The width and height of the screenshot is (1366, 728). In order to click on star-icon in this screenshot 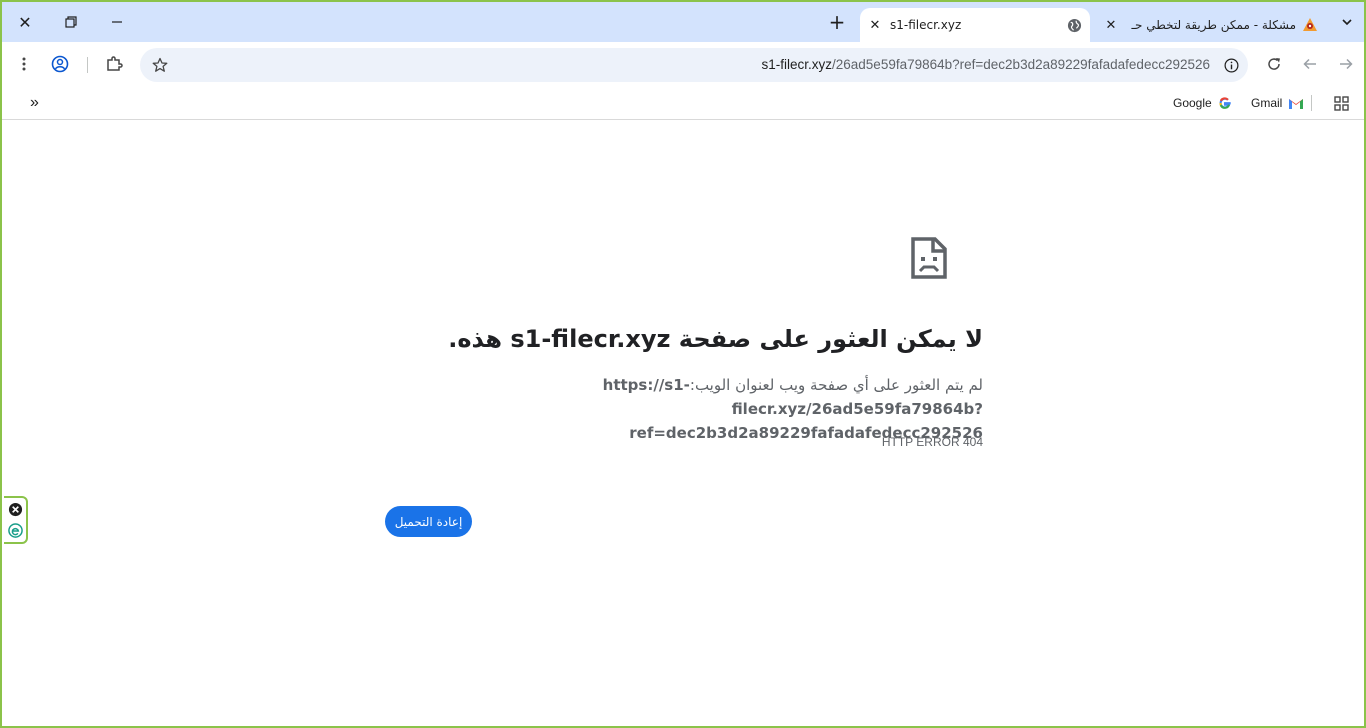, I will do `click(160, 64)`.